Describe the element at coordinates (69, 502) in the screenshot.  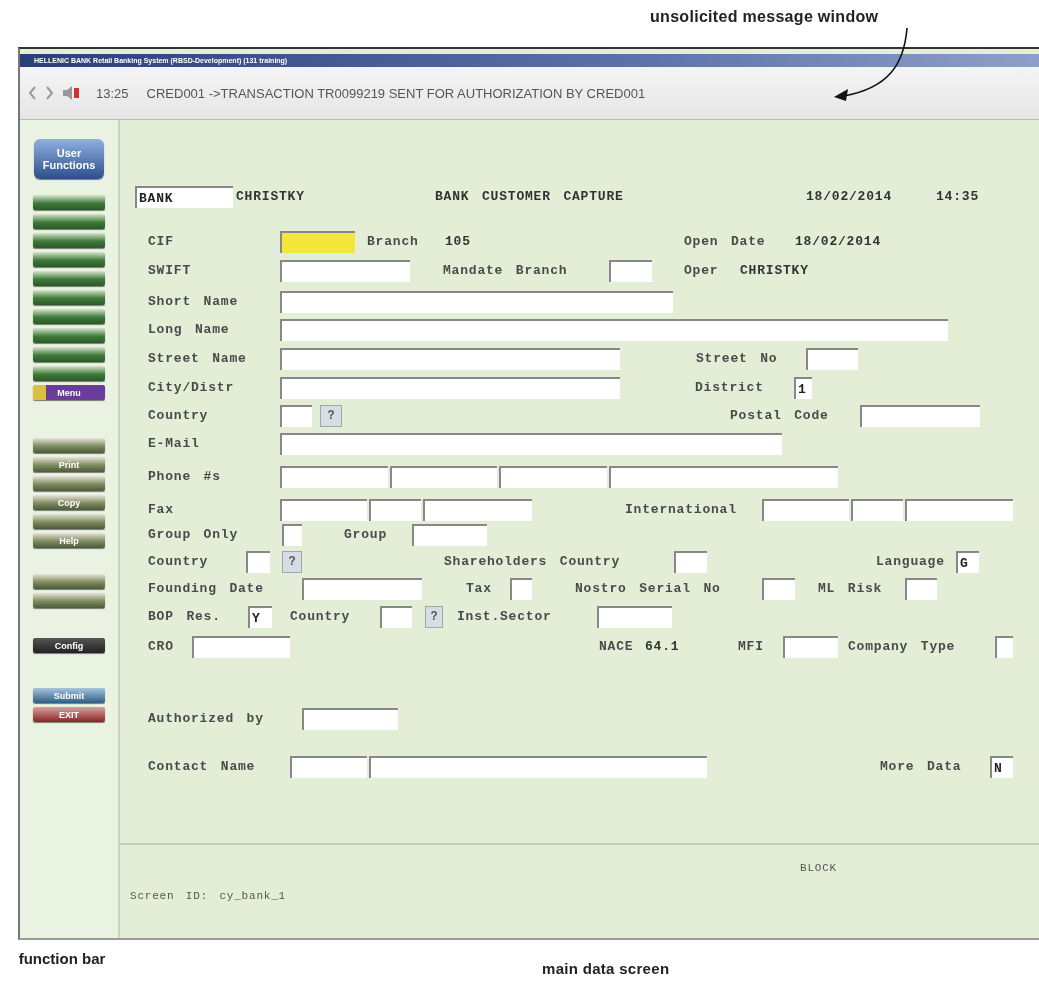
I see `function-button: Copy` at that location.